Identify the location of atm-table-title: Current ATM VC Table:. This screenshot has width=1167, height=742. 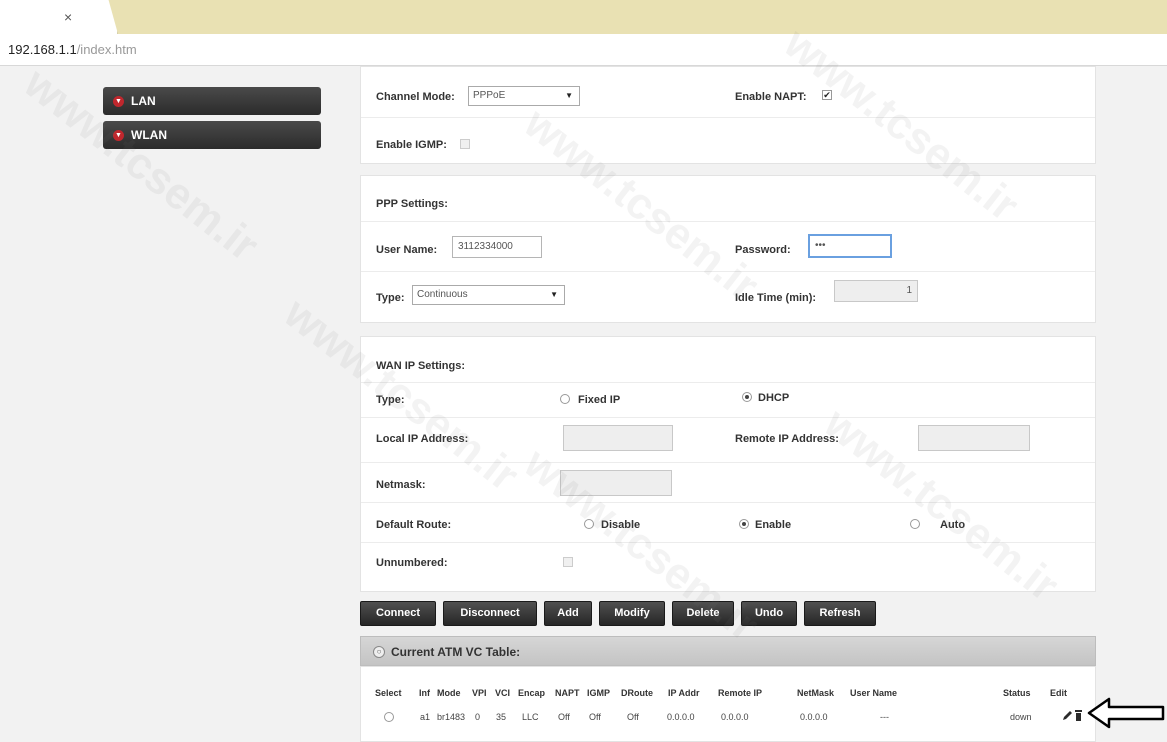
(456, 652).